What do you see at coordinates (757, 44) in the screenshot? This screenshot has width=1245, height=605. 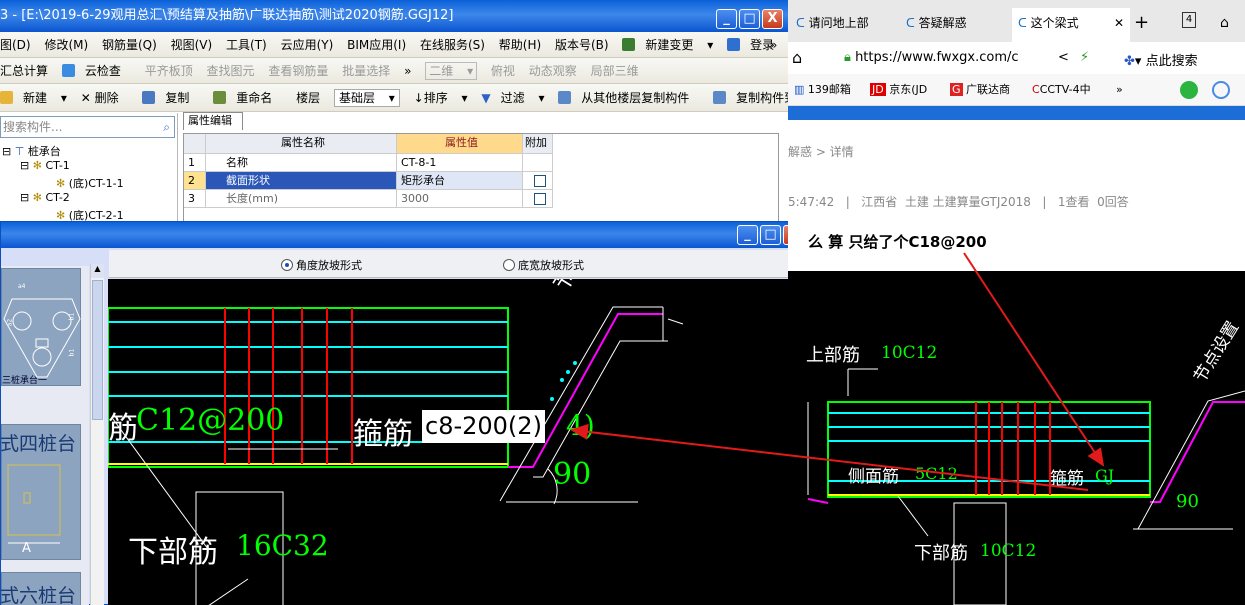 I see `menu-login: 登录 ▾` at bounding box center [757, 44].